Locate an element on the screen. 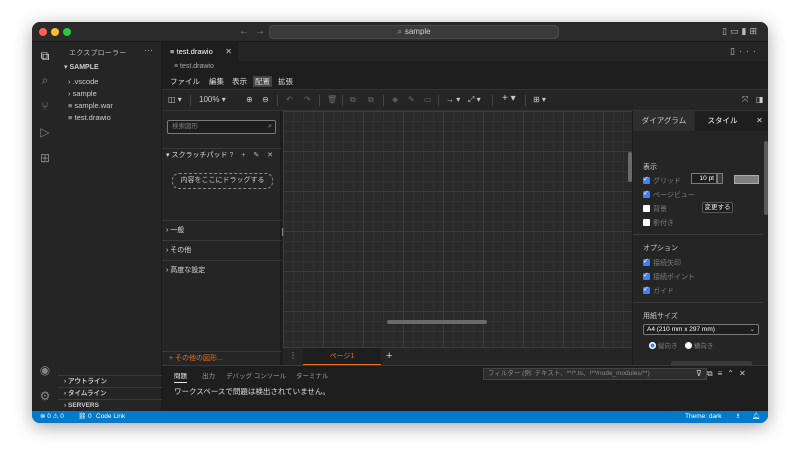 This screenshot has height=464, width=800. shape-section-advanced: › 高度な設定 is located at coordinates (221, 269).